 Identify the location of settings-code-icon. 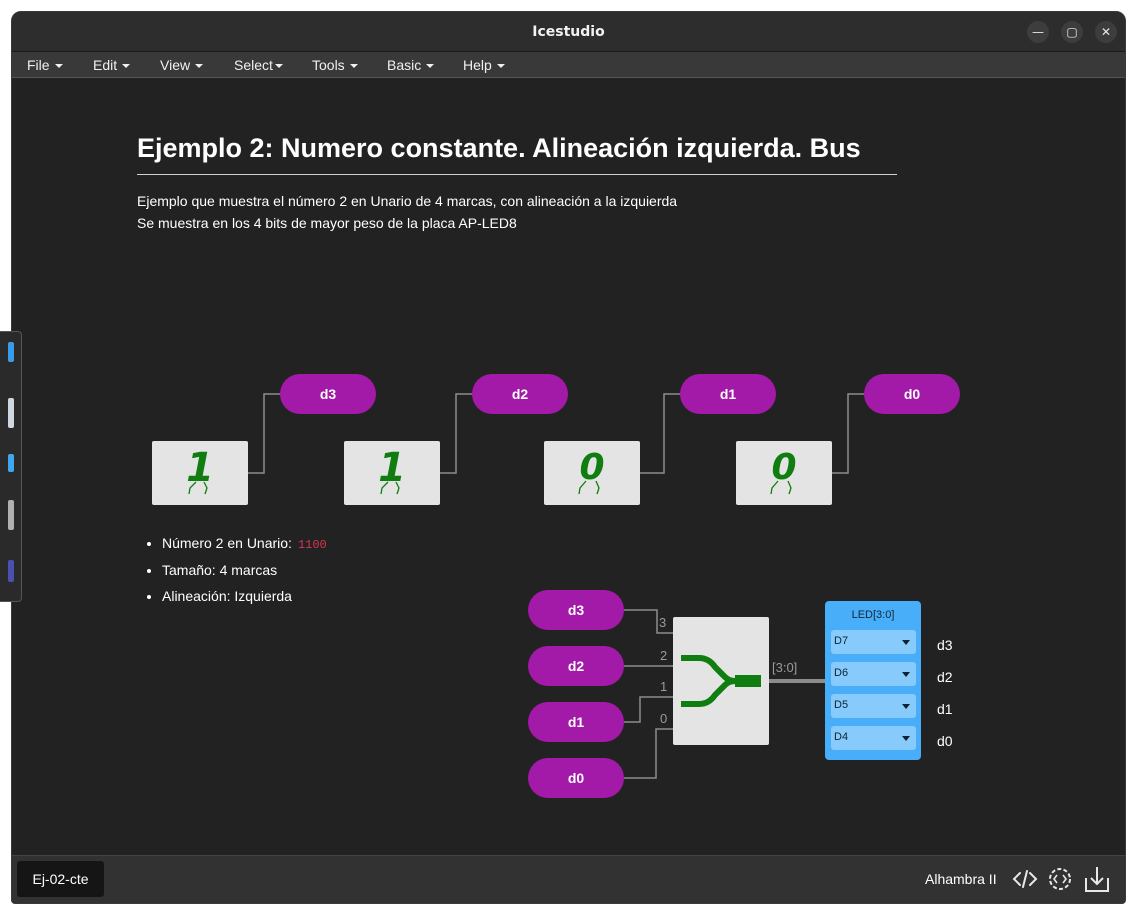
(1060, 879).